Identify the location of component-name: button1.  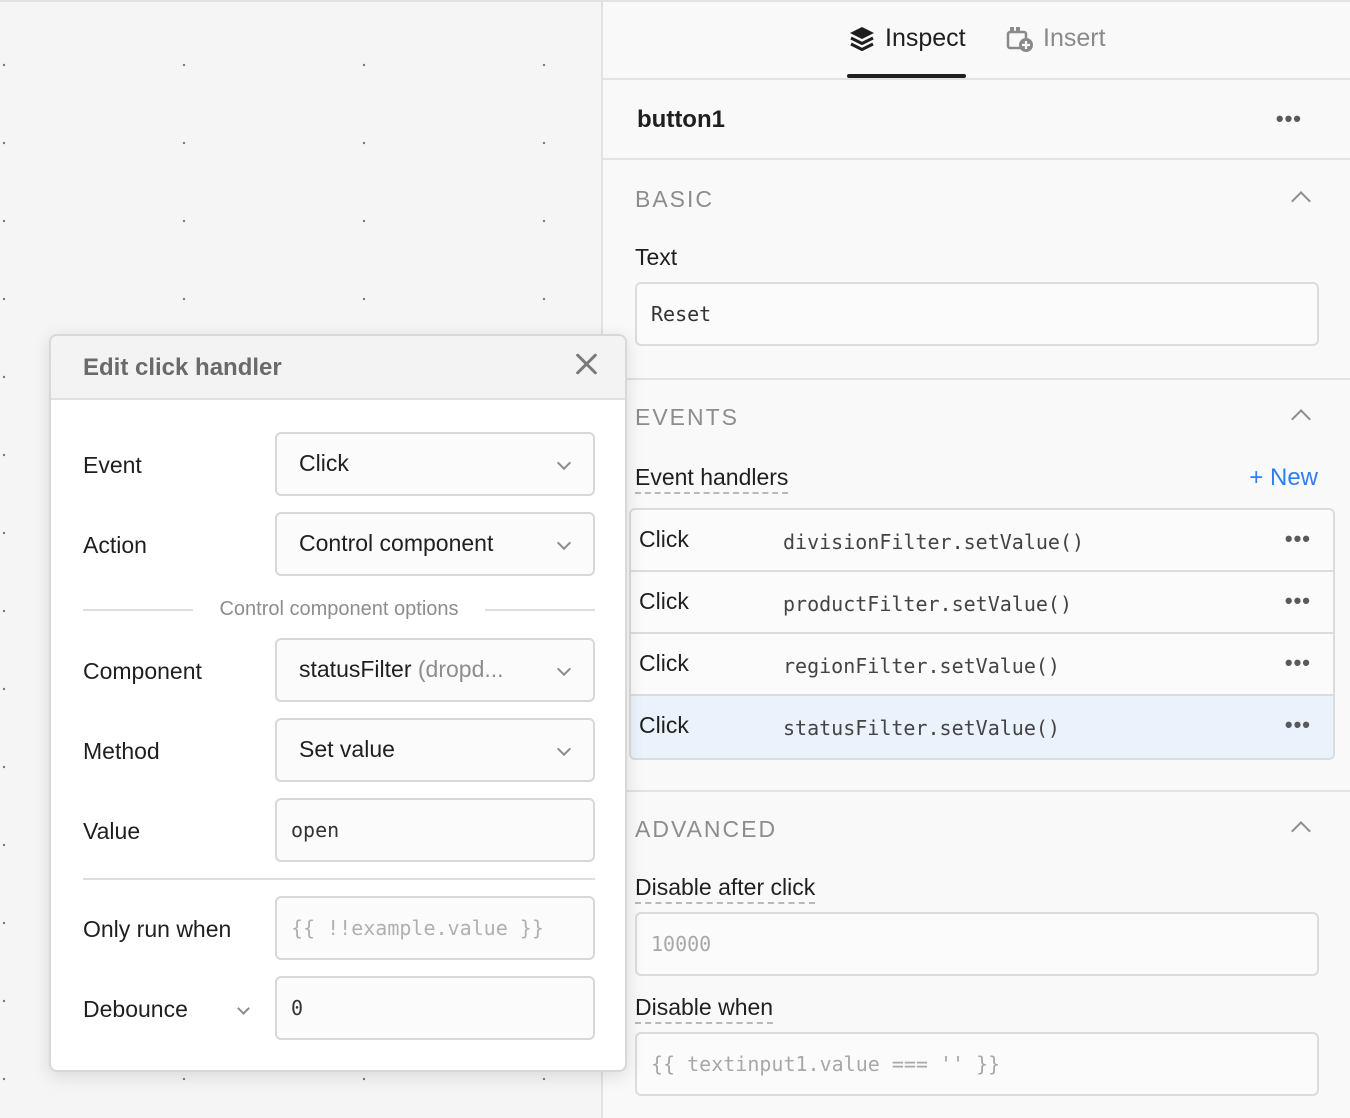
(681, 120).